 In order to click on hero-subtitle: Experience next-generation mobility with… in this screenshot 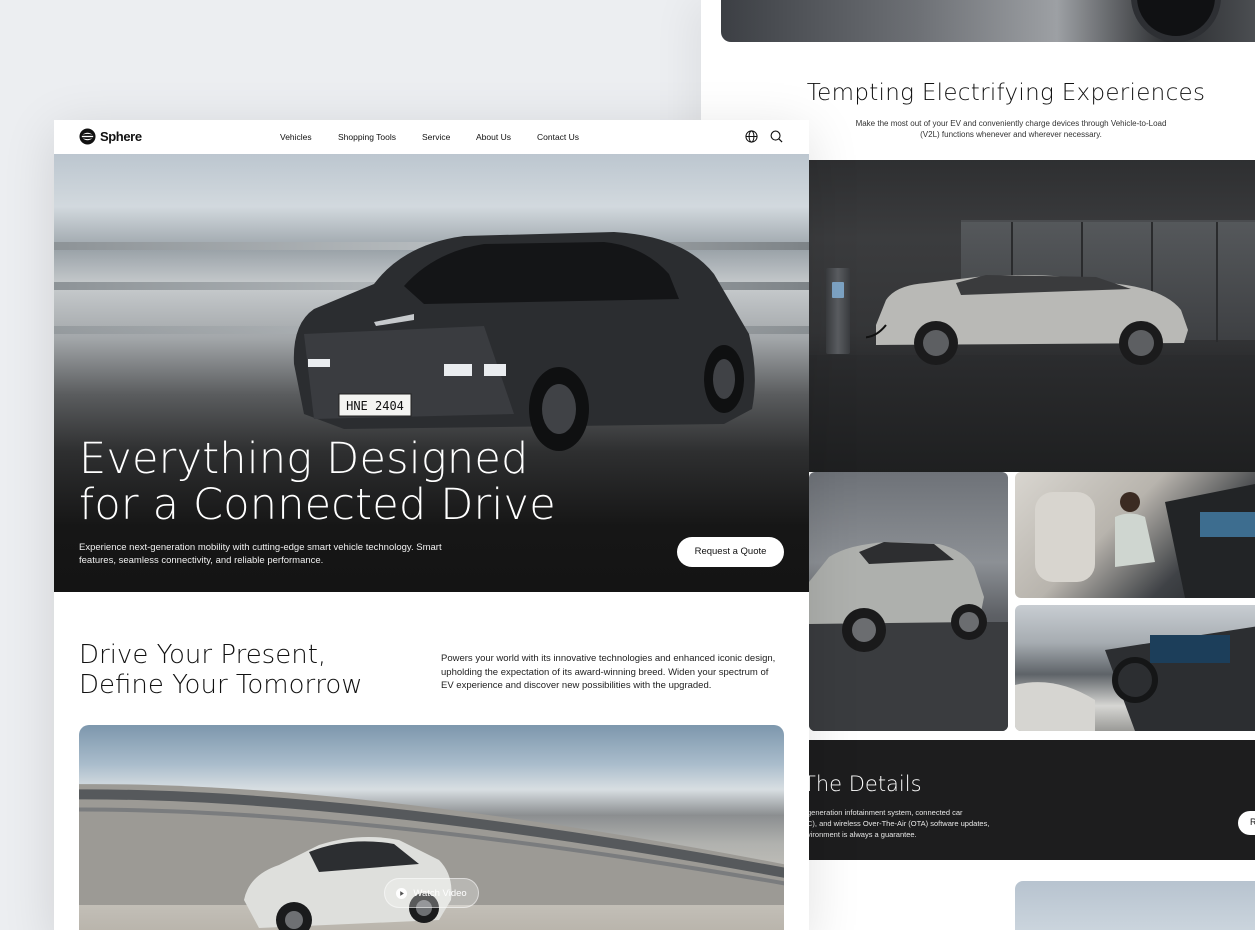, I will do `click(260, 554)`.